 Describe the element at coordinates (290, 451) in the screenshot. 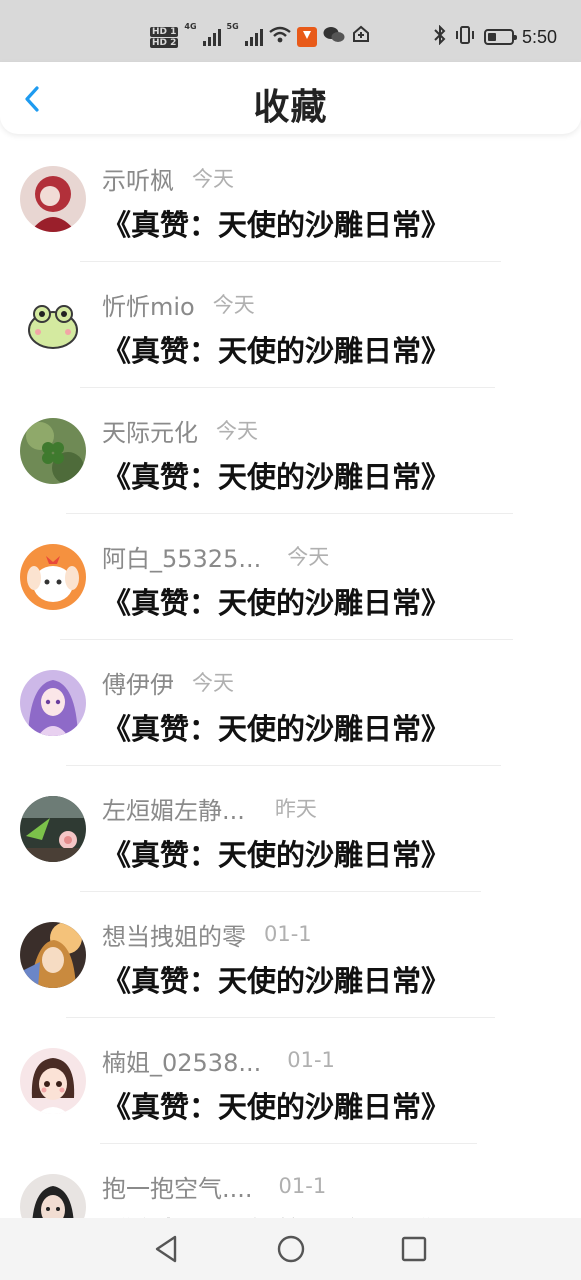

I see `list-item: 天际元化 今天 《真赞：天使的沙雕日常》` at that location.